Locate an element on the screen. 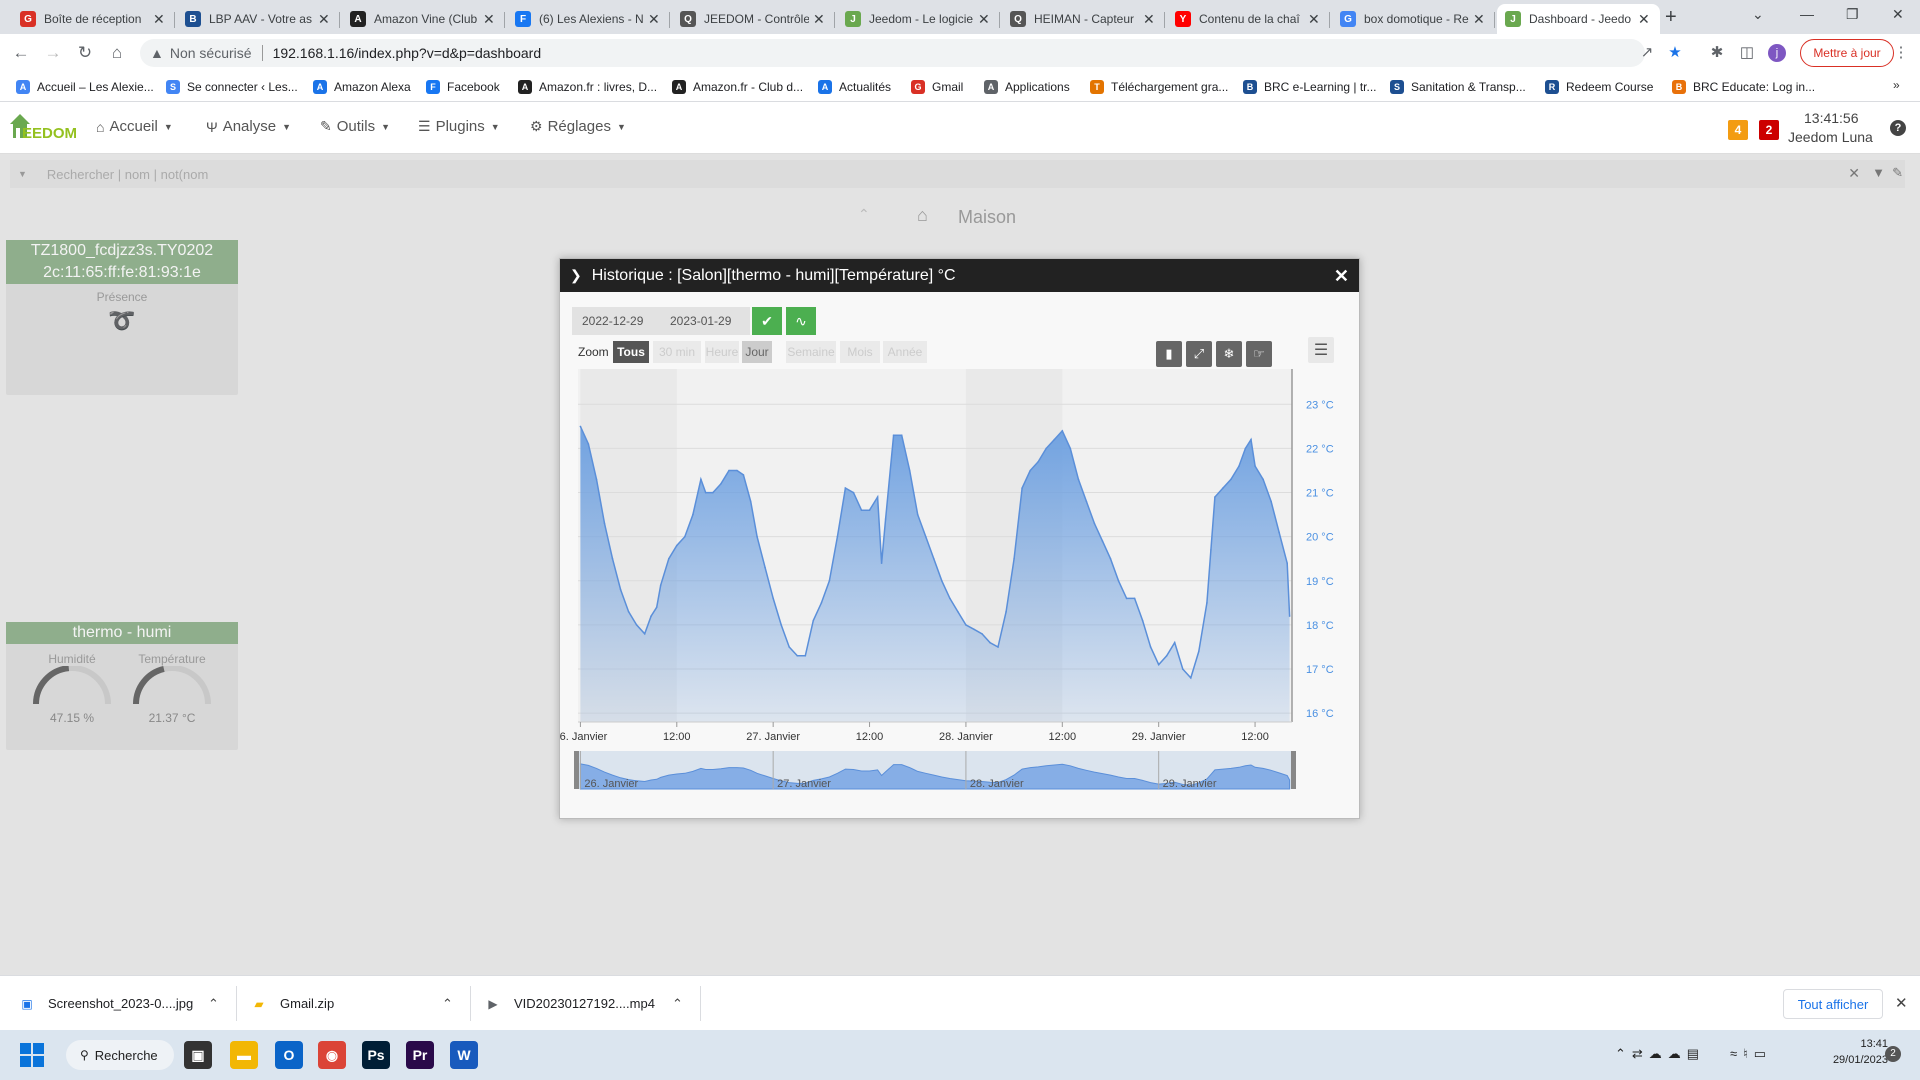  reload-icon: ↻ is located at coordinates (85, 53).